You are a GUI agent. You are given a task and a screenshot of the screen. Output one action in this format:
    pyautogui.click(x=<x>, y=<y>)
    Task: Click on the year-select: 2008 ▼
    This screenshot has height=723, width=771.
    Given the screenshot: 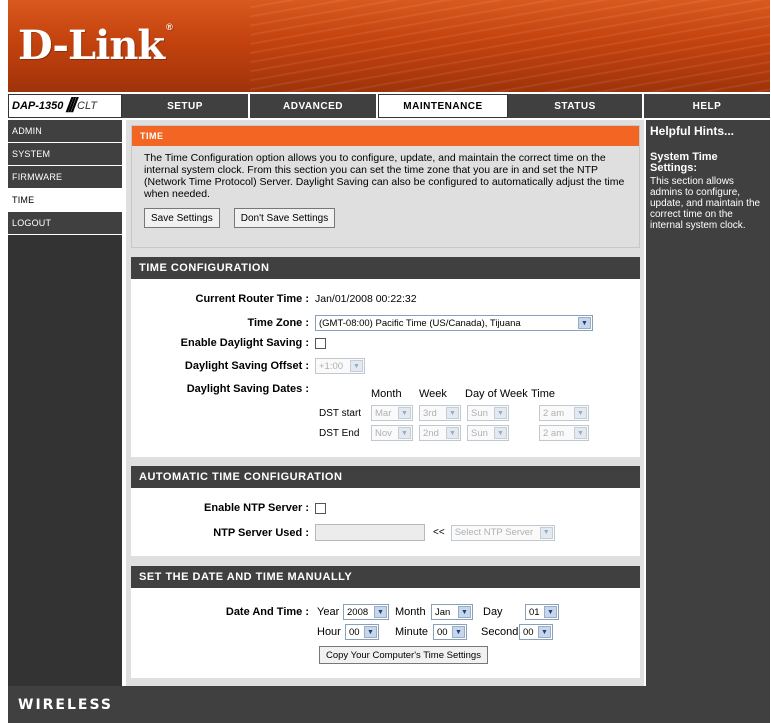 What is the action you would take?
    pyautogui.click(x=366, y=612)
    